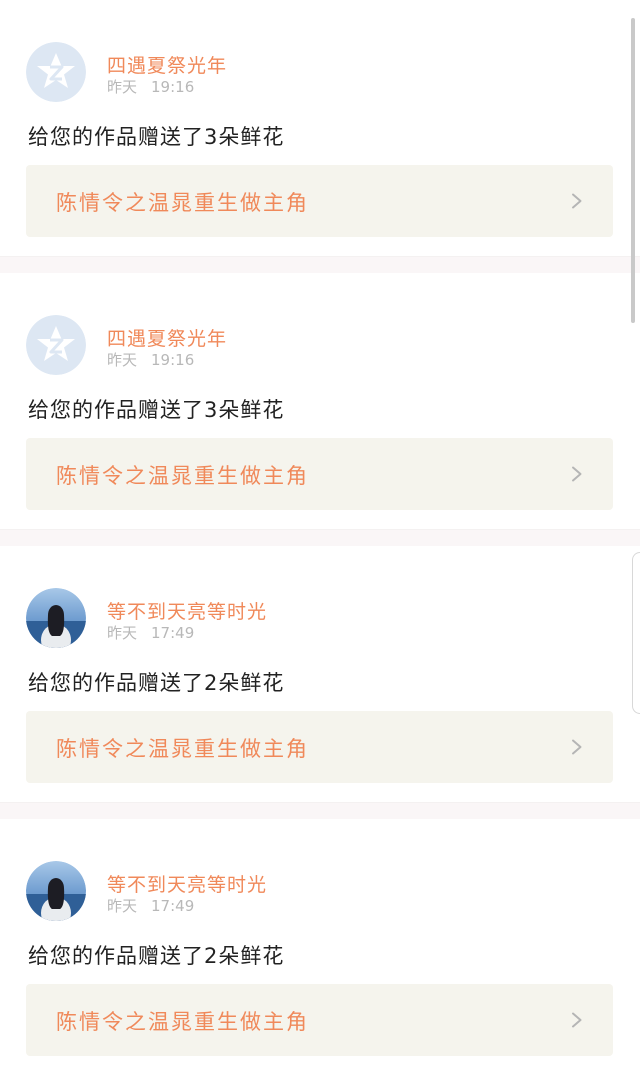 The height and width of the screenshot is (1075, 640). Describe the element at coordinates (633, 170) in the screenshot. I see `scrollbar-thumb` at that location.